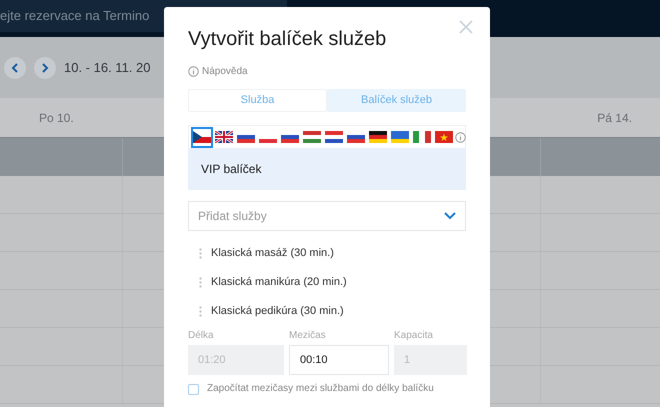 The image size is (660, 407). What do you see at coordinates (396, 100) in the screenshot?
I see `tab: Balíček služeb` at bounding box center [396, 100].